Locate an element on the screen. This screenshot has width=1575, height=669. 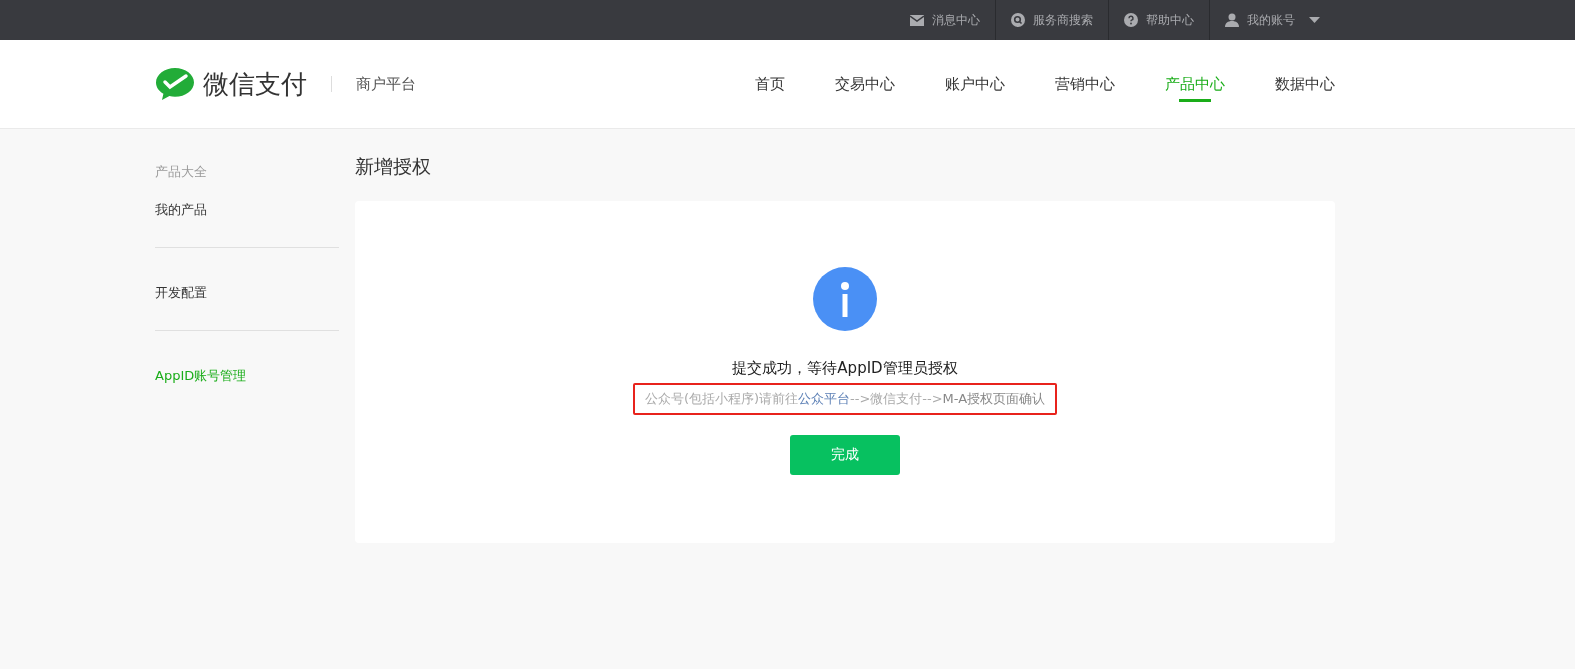
nav-tab: 首页 is located at coordinates (745, 84).